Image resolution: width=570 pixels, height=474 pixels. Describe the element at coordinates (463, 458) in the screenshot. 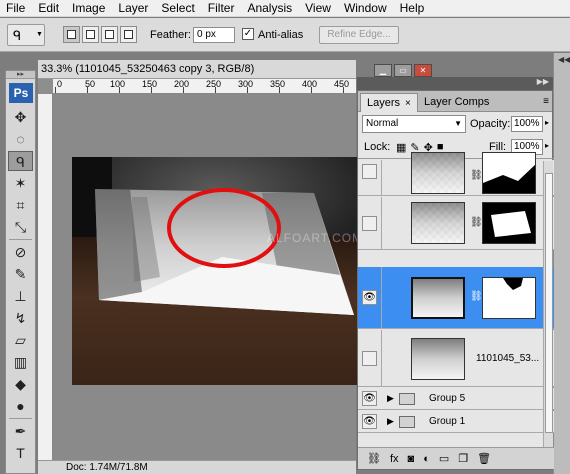

I see `new-layer-icon: ❐` at that location.